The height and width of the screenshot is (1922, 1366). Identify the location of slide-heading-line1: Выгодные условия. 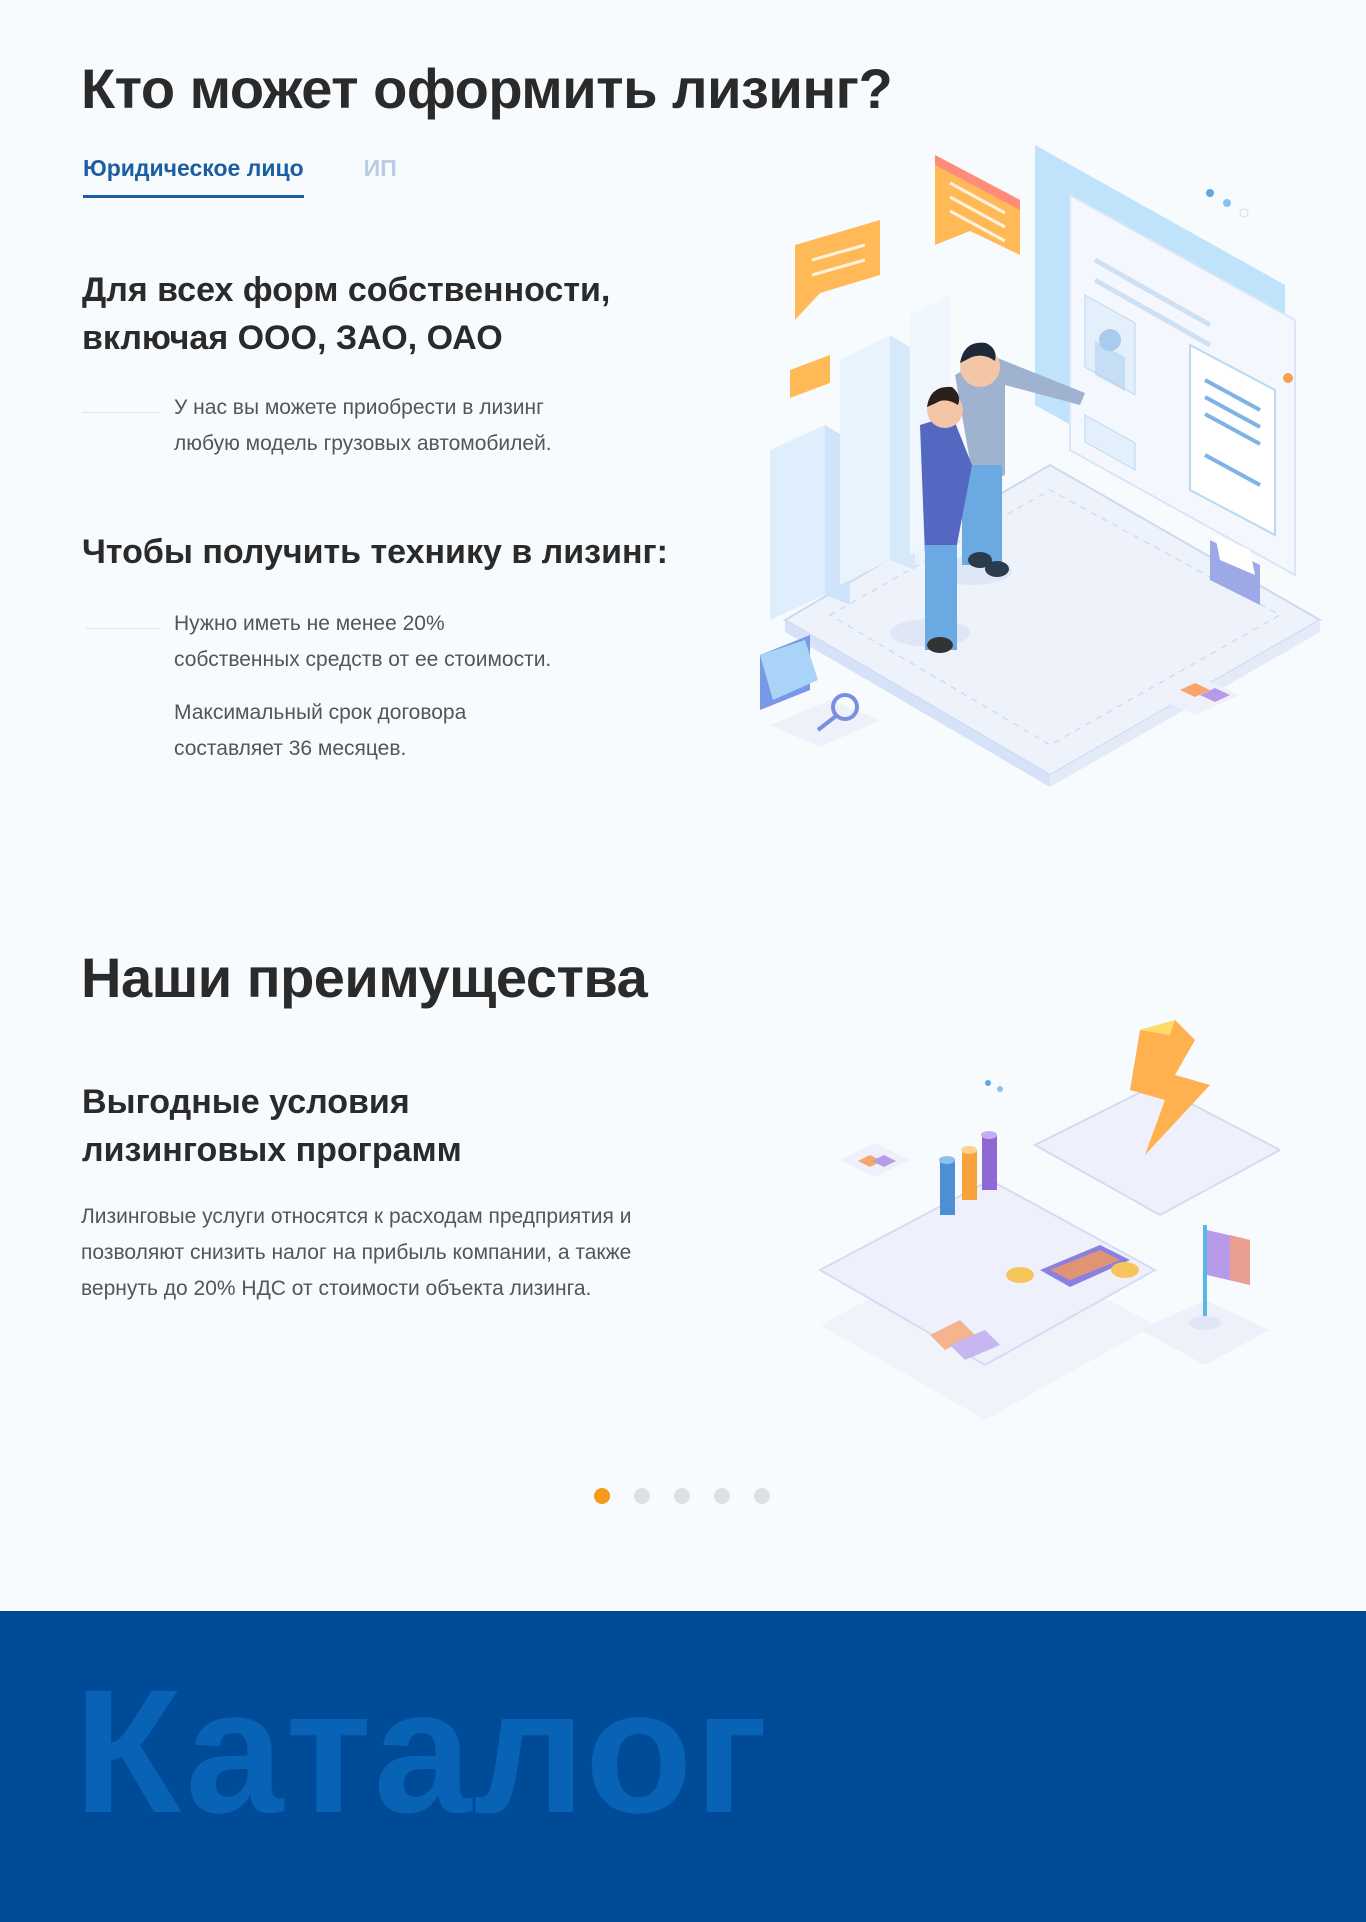
(246, 1102).